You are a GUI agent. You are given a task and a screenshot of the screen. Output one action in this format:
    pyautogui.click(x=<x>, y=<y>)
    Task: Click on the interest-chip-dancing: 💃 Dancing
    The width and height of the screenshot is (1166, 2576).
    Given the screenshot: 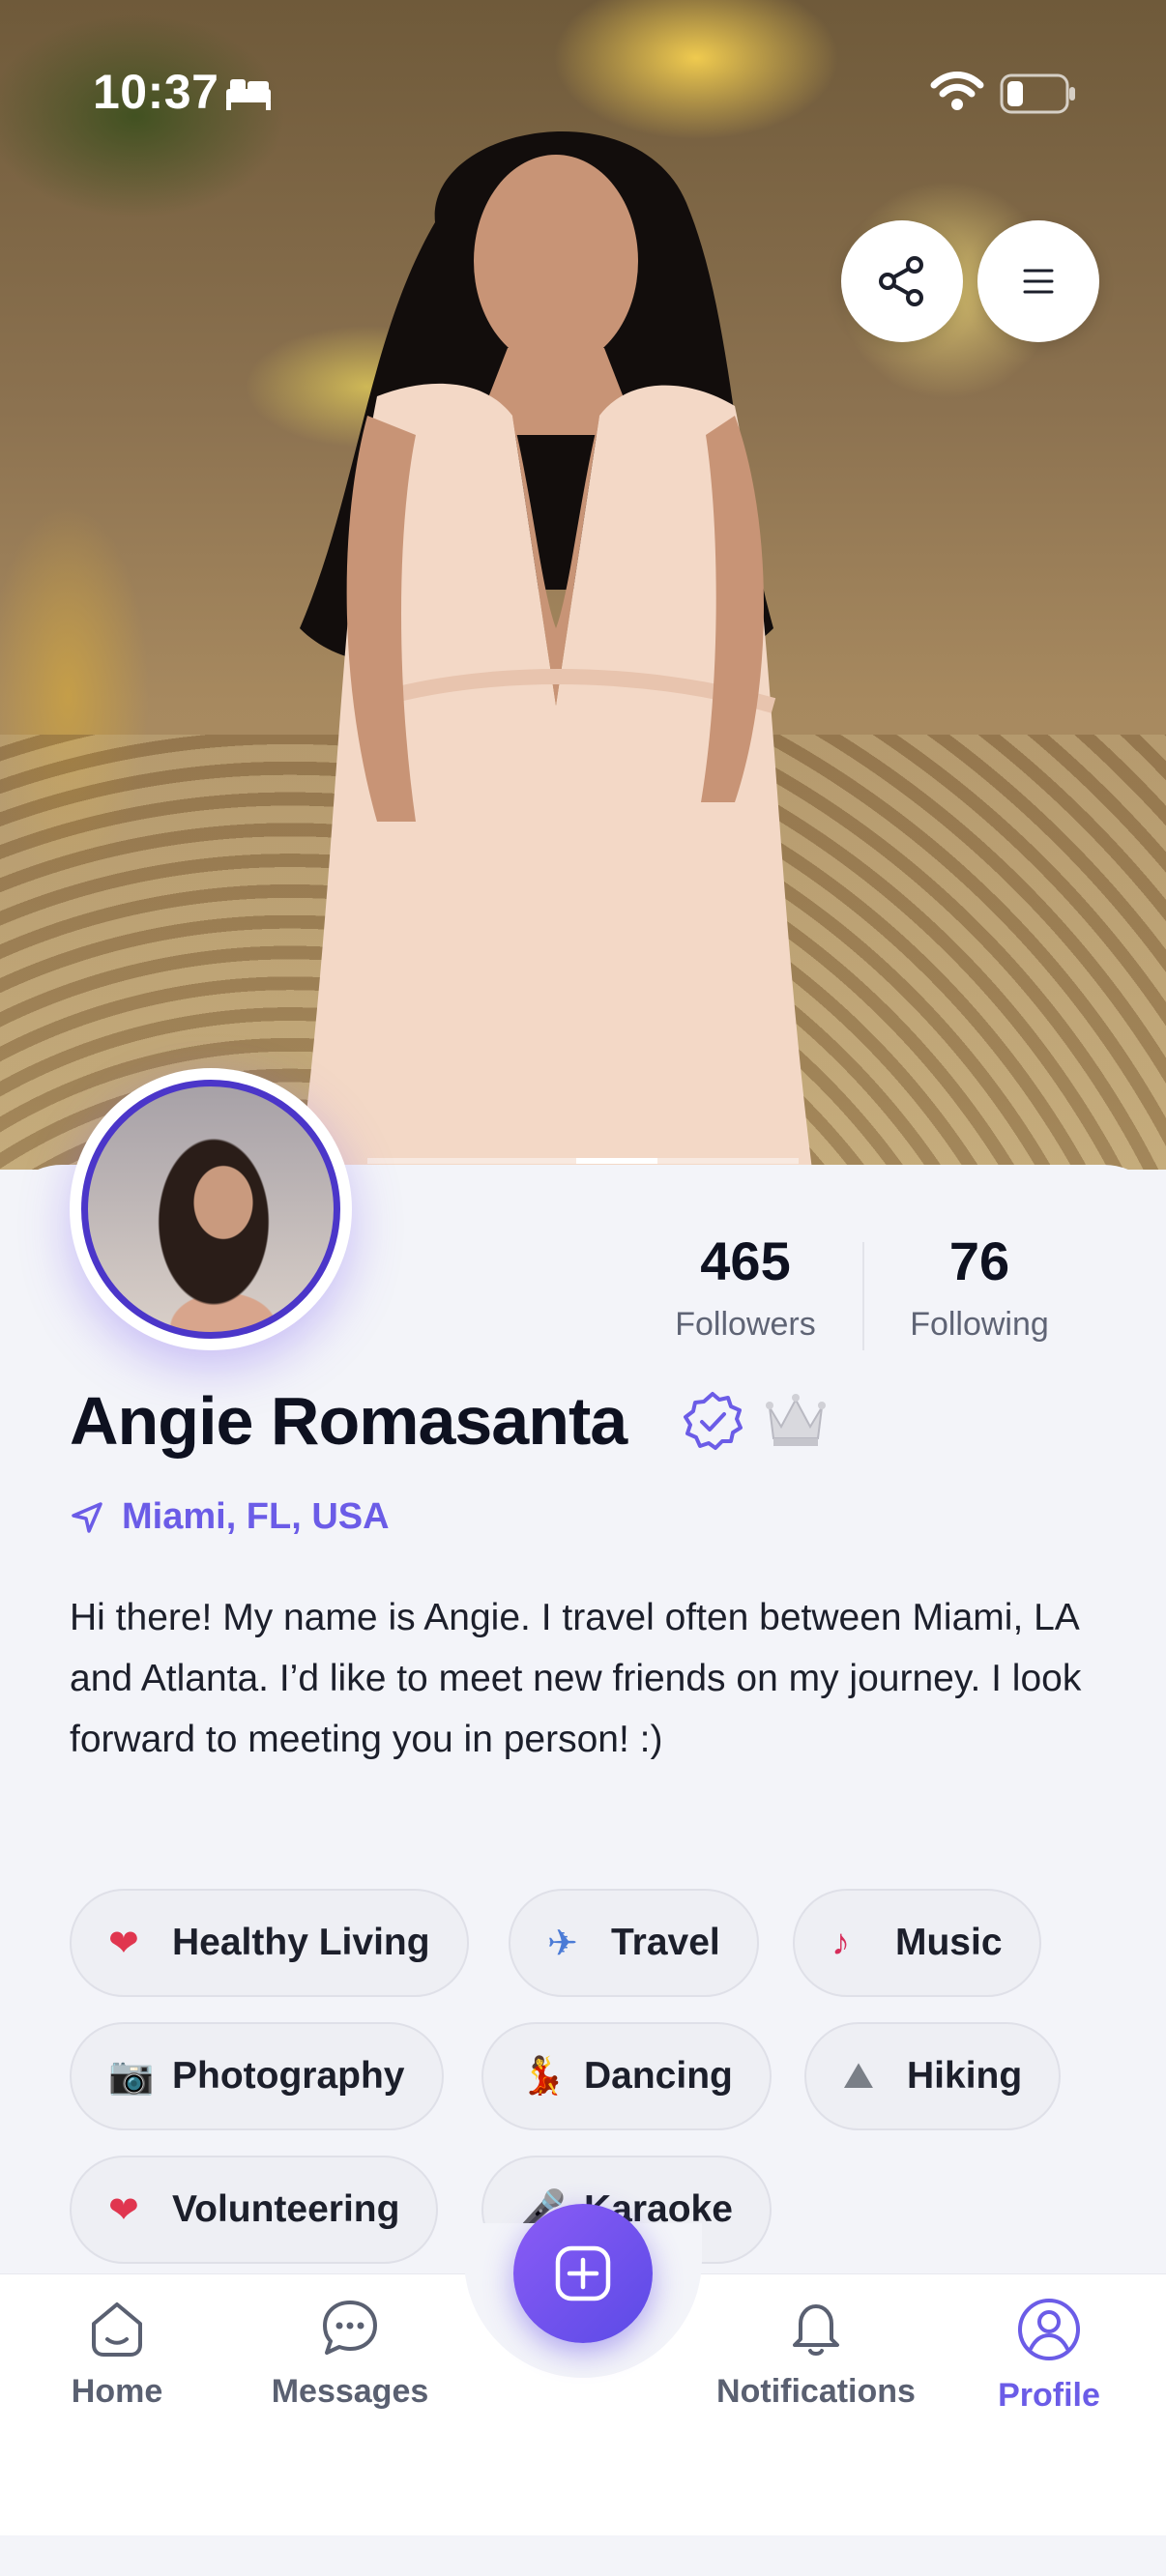 What is the action you would take?
    pyautogui.click(x=626, y=2076)
    